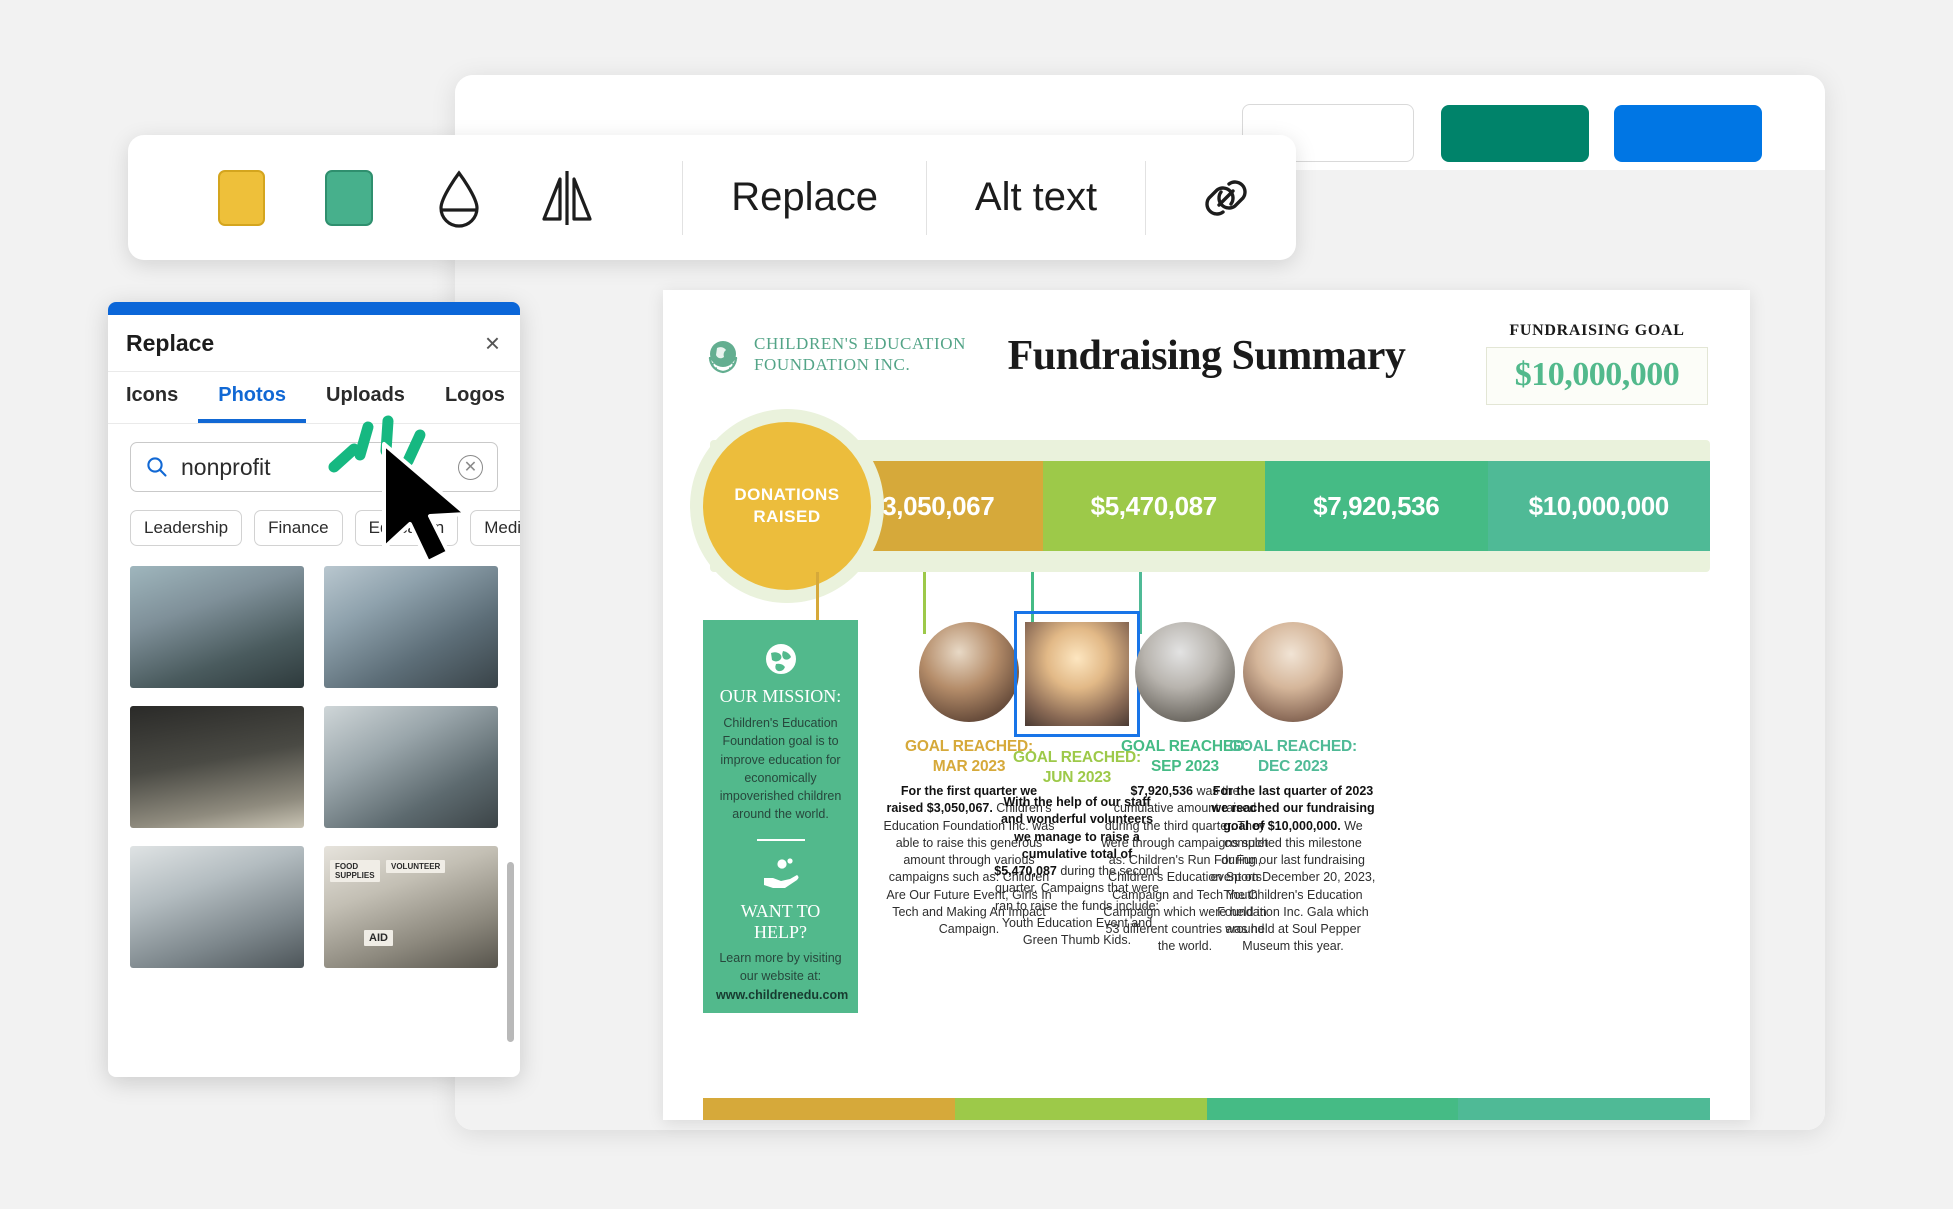 The image size is (1953, 1209). Describe the element at coordinates (1293, 756) in the screenshot. I see `quarter-heading-q4: GOAL REACHED: DEC 2023` at that location.